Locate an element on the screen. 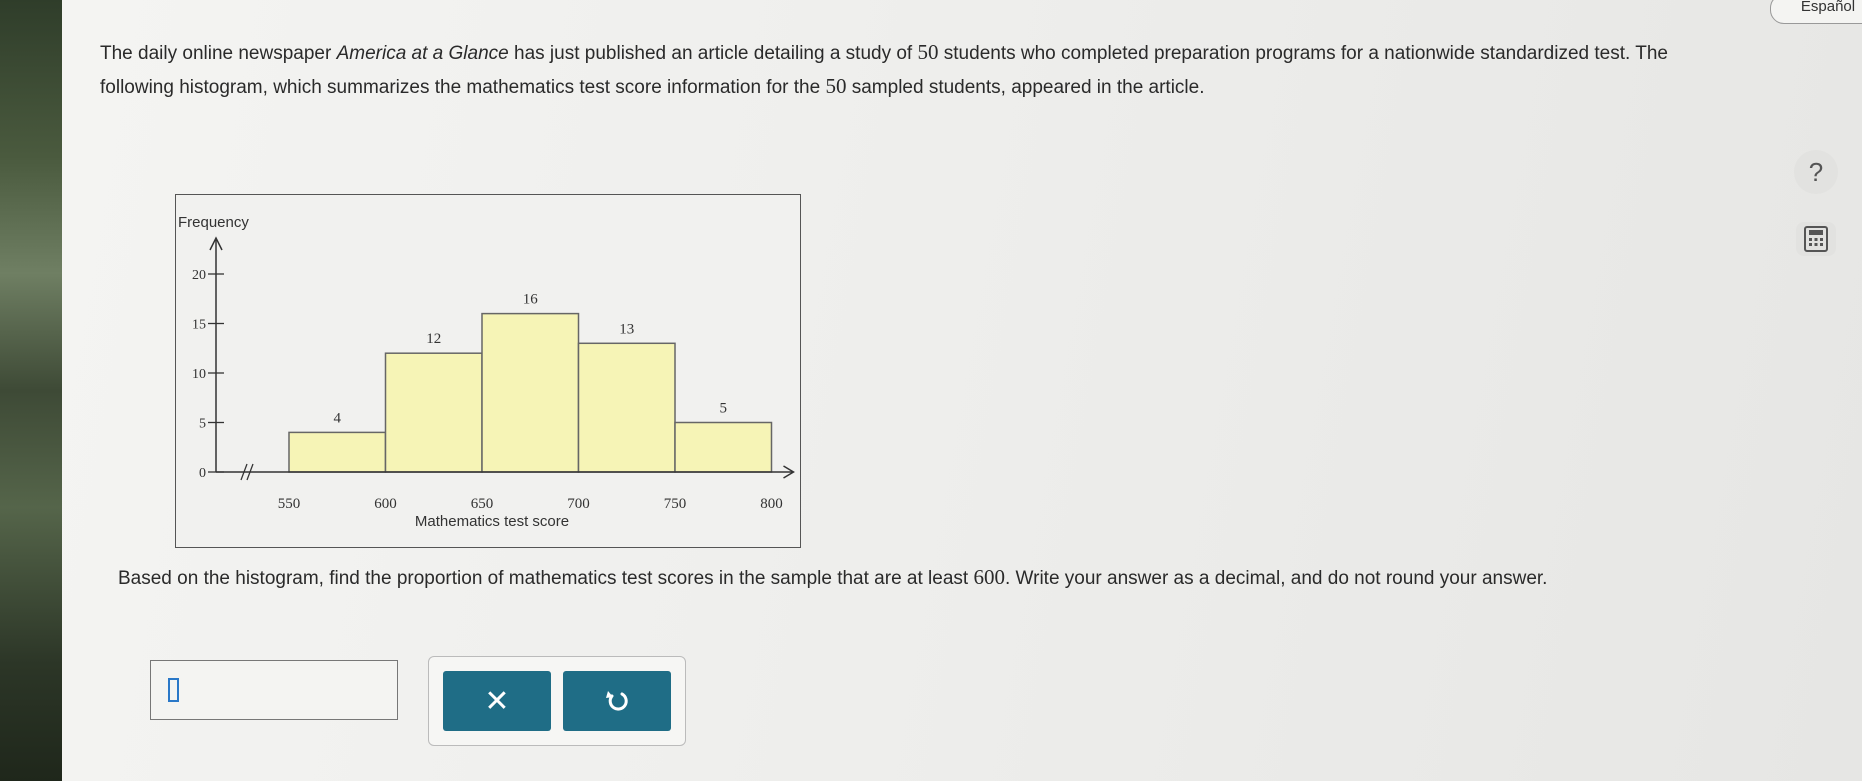  text-cursor is located at coordinates (173, 690).